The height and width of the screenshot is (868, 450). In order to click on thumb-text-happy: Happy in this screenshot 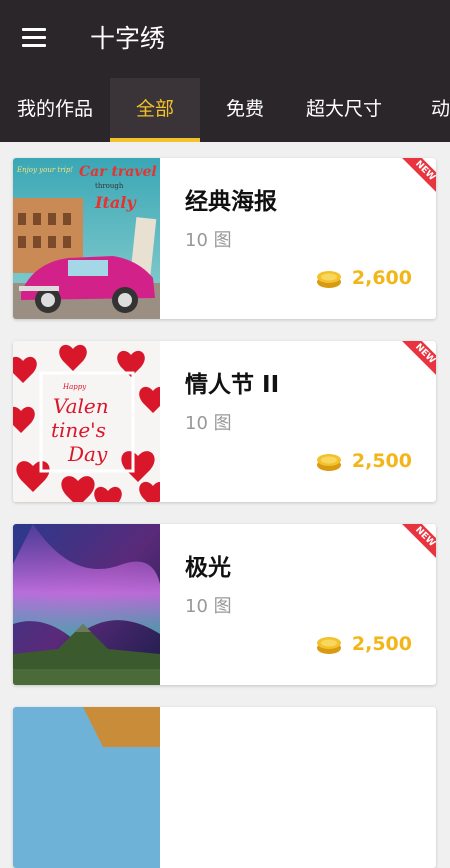, I will do `click(74, 387)`.